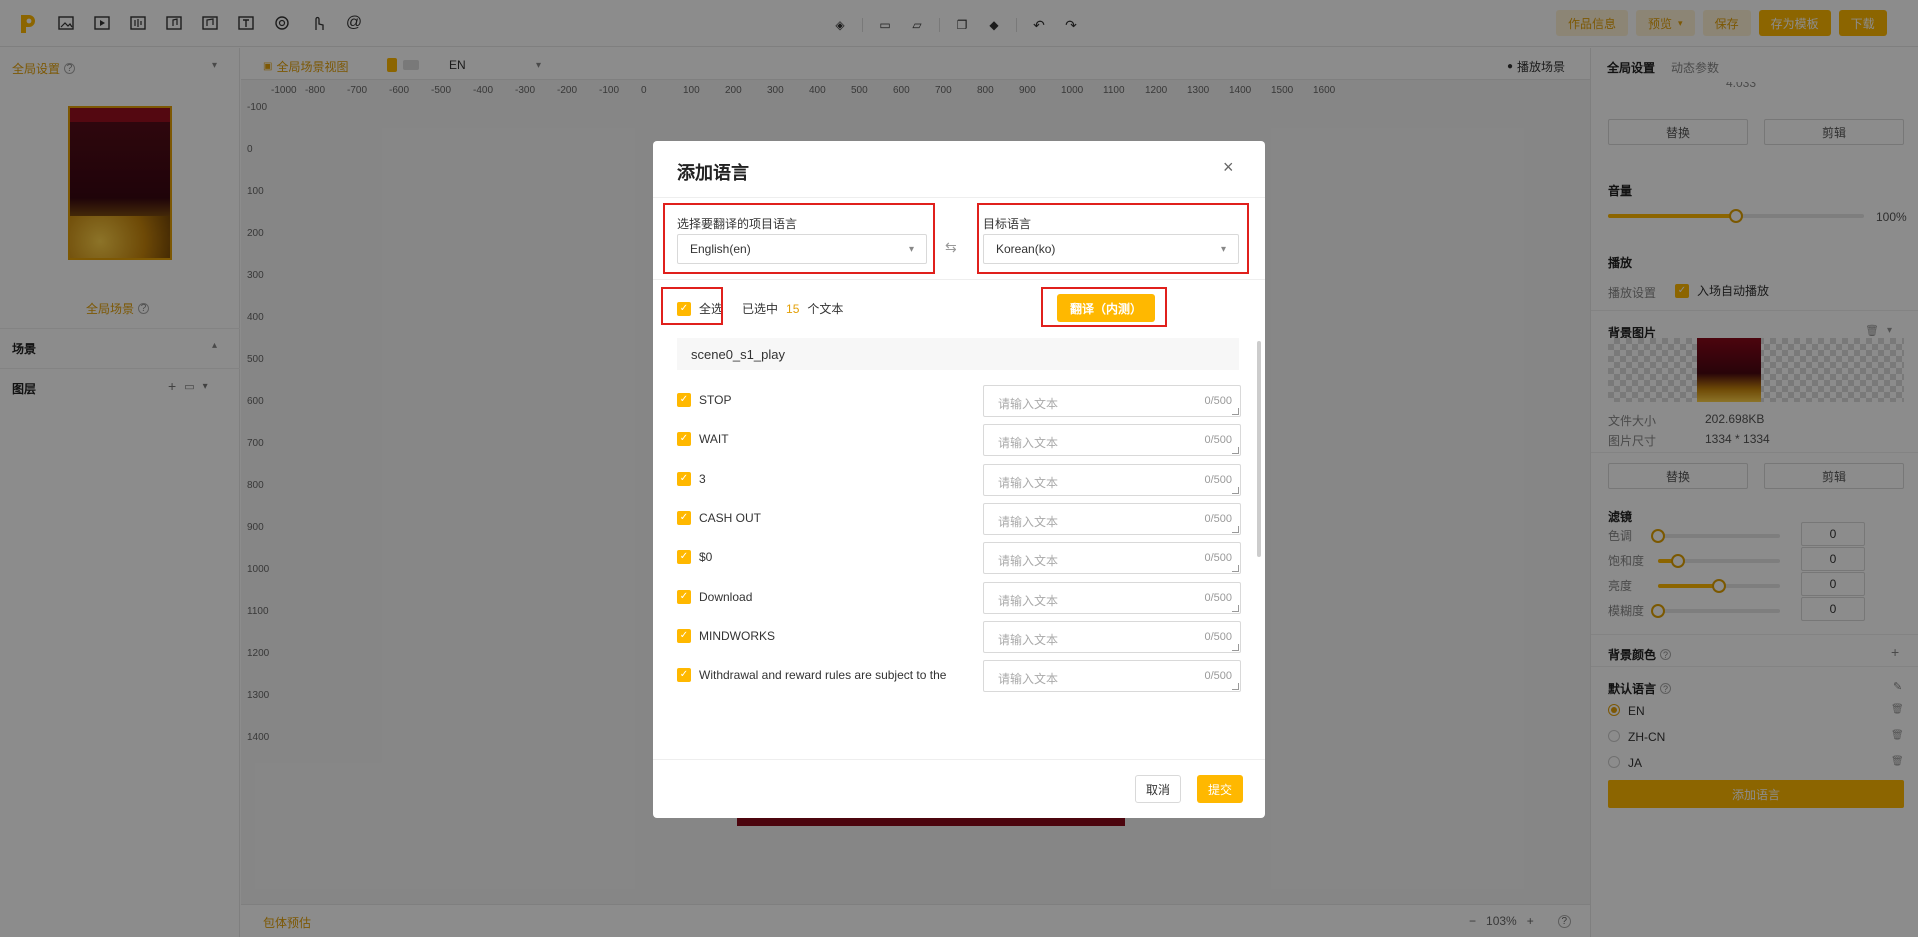  I want to click on text-item-row: ✓ MINDWORKS 请输入文本 0/500, so click(959, 640).